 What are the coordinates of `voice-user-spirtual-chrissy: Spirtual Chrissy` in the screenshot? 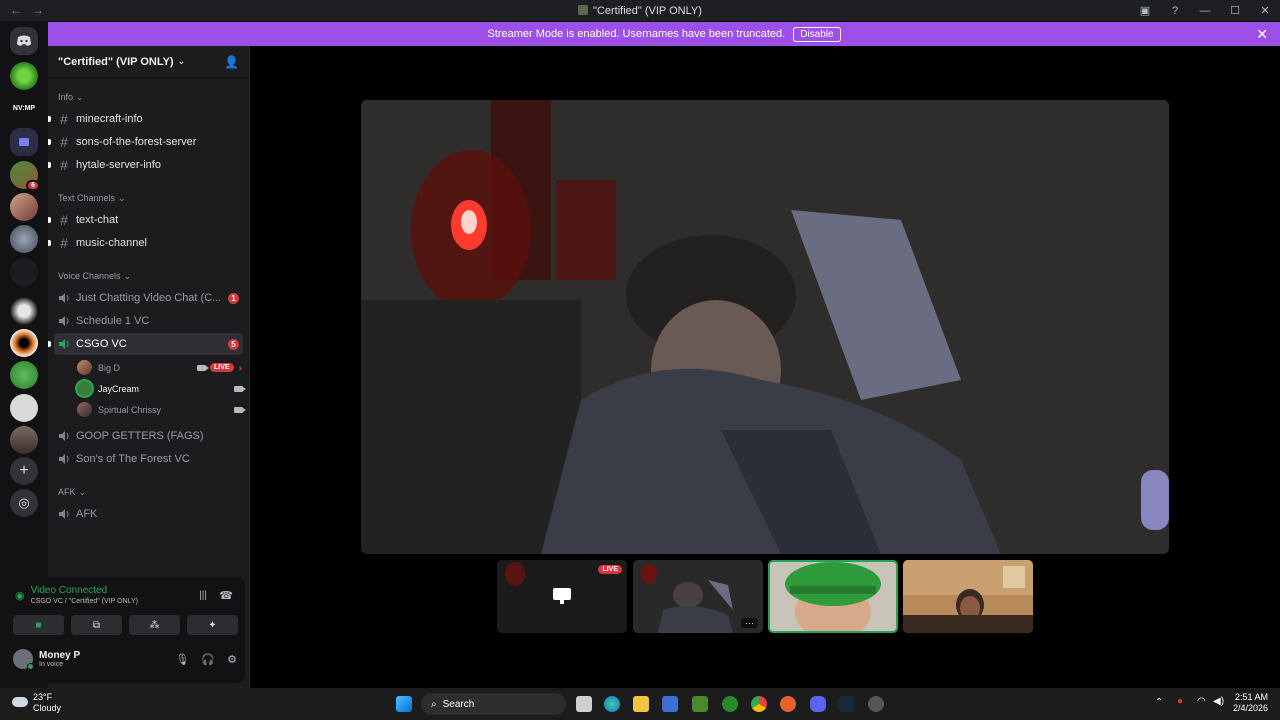 It's located at (161, 409).